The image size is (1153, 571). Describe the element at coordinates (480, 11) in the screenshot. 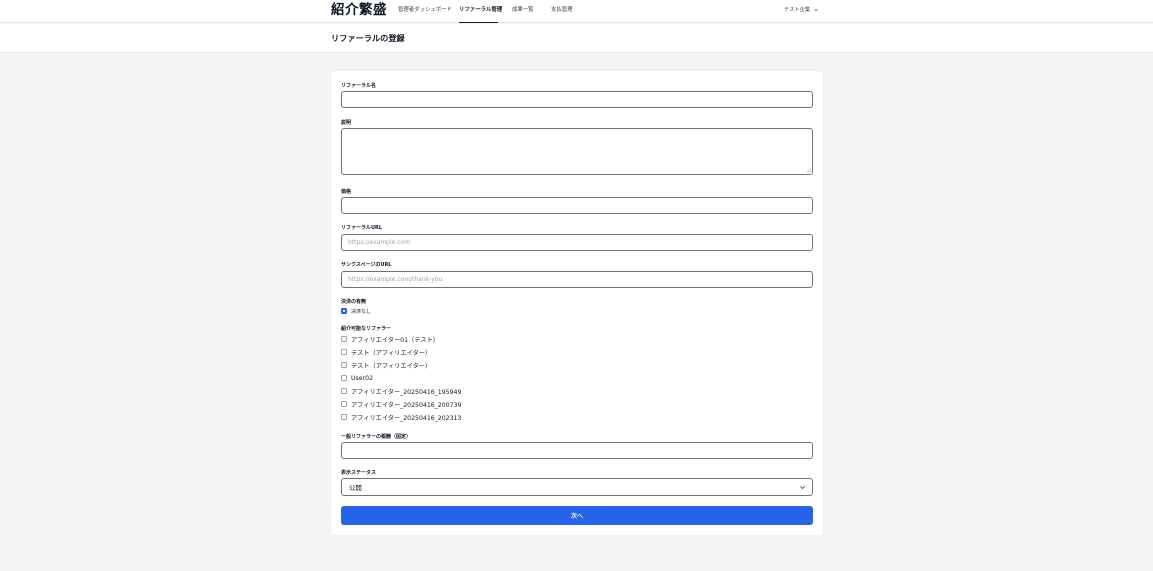

I see `nav-referral-management: リファーラル管理` at that location.